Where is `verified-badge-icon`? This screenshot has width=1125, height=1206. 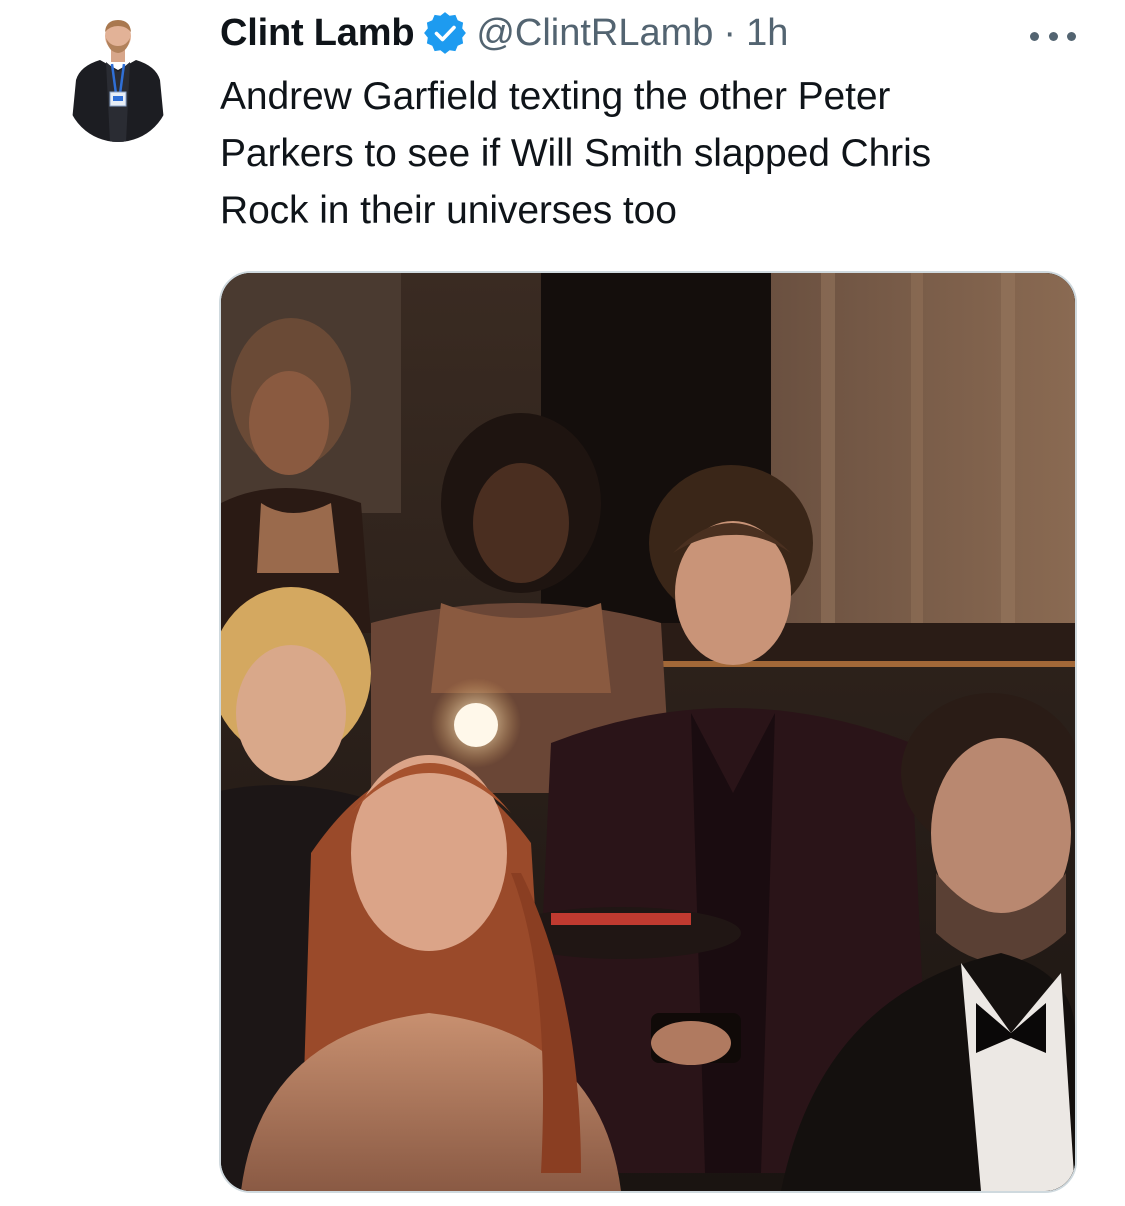 verified-badge-icon is located at coordinates (445, 33).